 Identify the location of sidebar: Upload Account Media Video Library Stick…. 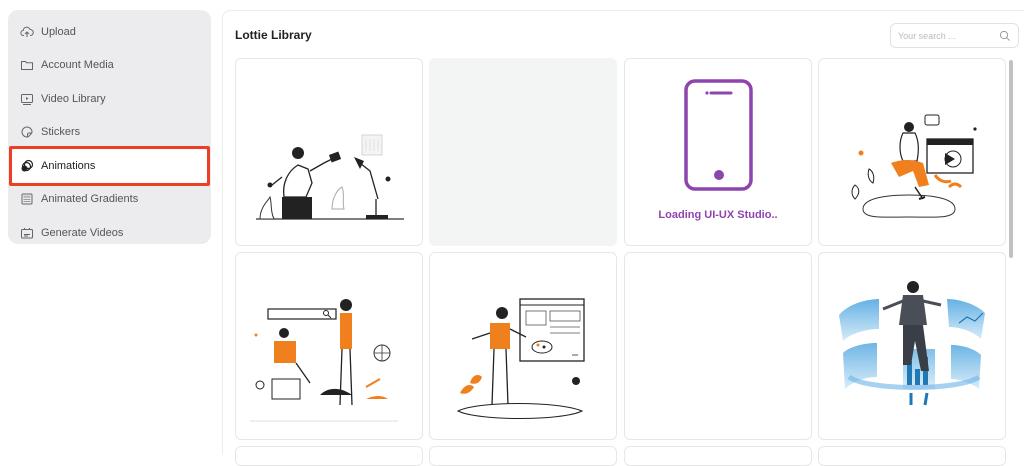
(109, 127).